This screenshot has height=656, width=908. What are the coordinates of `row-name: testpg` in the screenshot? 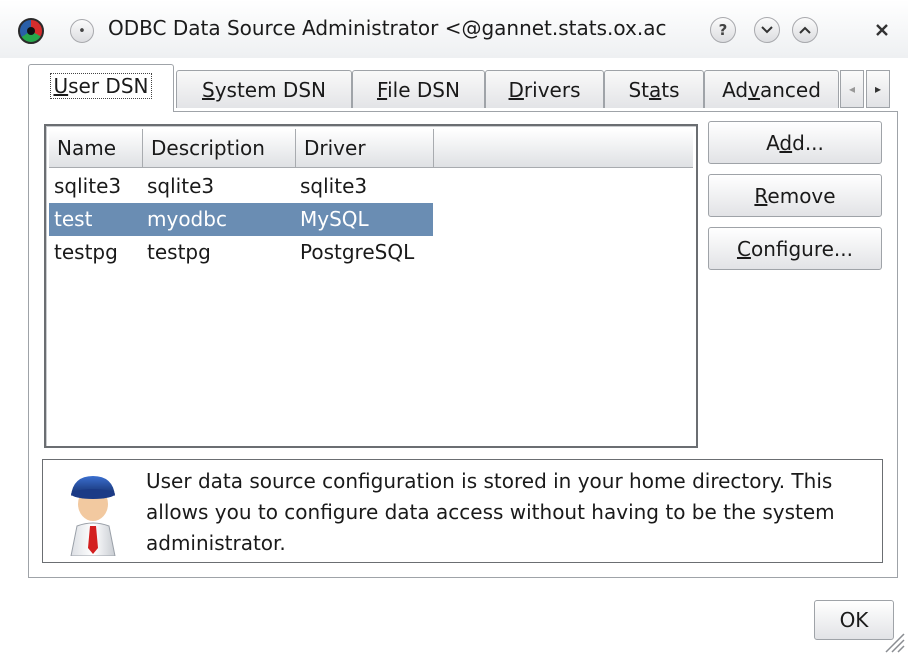 It's located at (86, 252).